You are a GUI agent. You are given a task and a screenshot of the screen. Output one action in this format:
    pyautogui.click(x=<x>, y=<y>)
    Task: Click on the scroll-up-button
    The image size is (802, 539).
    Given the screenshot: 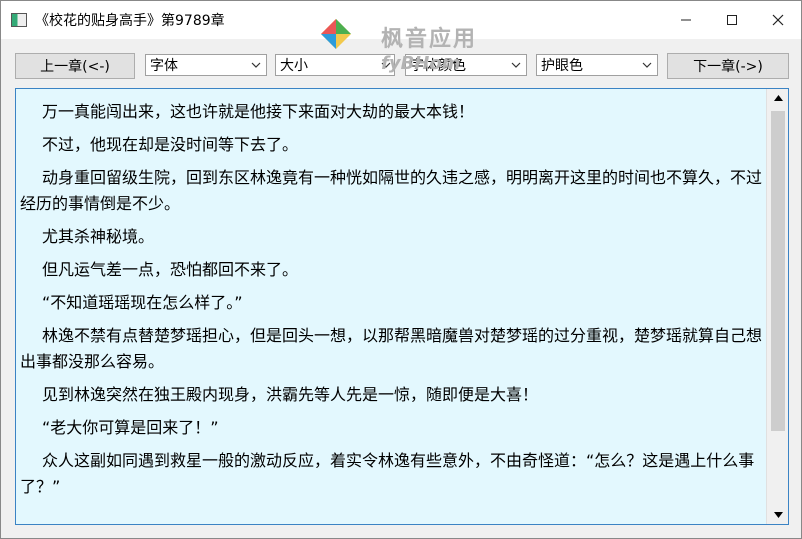 What is the action you would take?
    pyautogui.click(x=777, y=98)
    